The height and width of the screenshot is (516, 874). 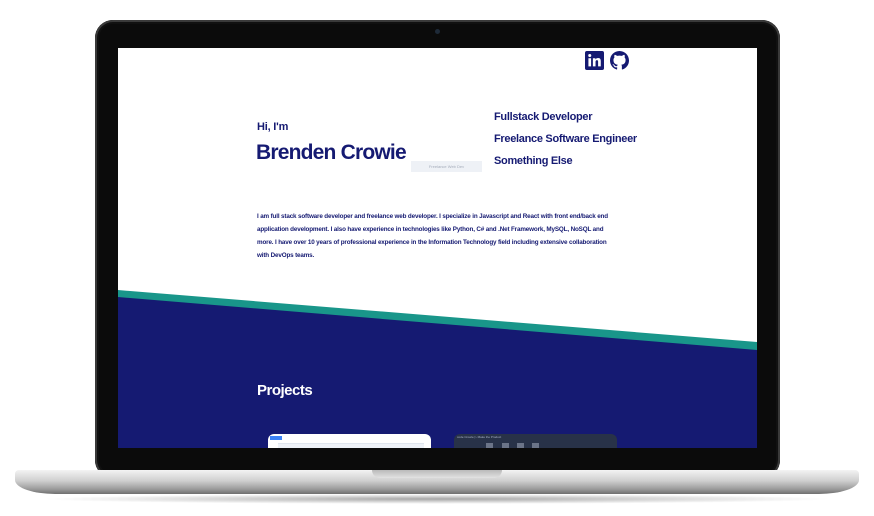 I want to click on projects-heading: Projects, so click(x=285, y=390).